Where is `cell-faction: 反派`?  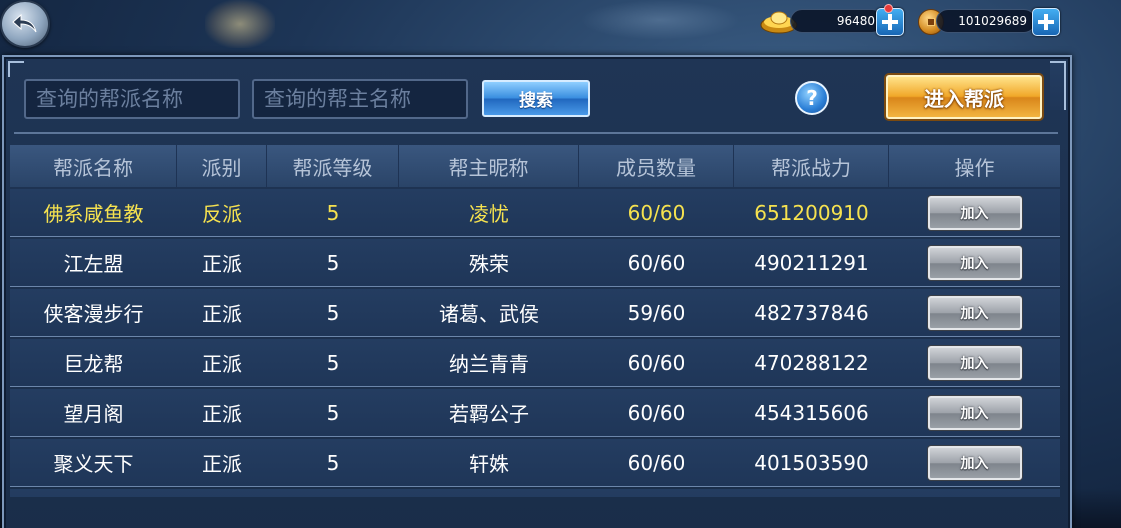 cell-faction: 反派 is located at coordinates (222, 214).